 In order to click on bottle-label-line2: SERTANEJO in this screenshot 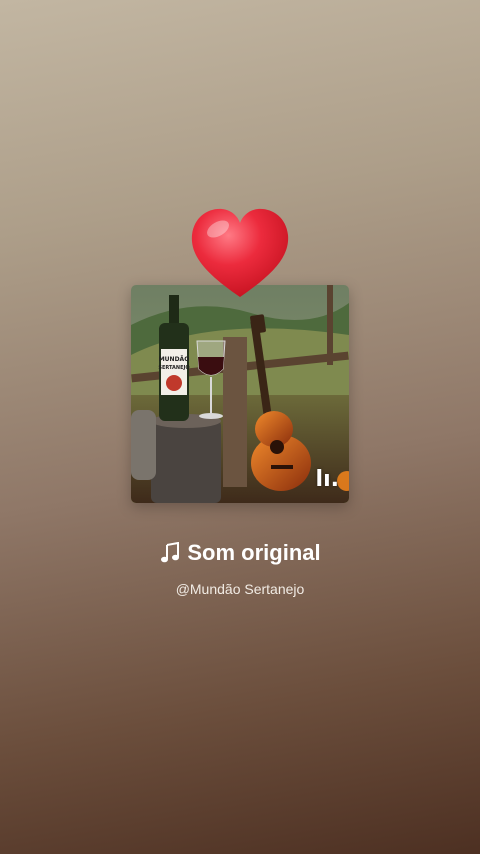, I will do `click(173, 368)`.